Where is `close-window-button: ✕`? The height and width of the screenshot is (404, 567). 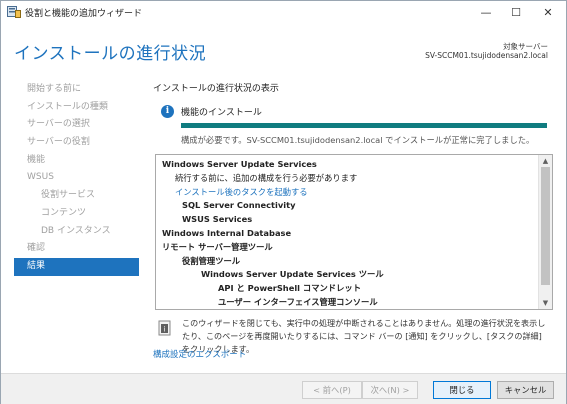
close-window-button: ✕ is located at coordinates (548, 12).